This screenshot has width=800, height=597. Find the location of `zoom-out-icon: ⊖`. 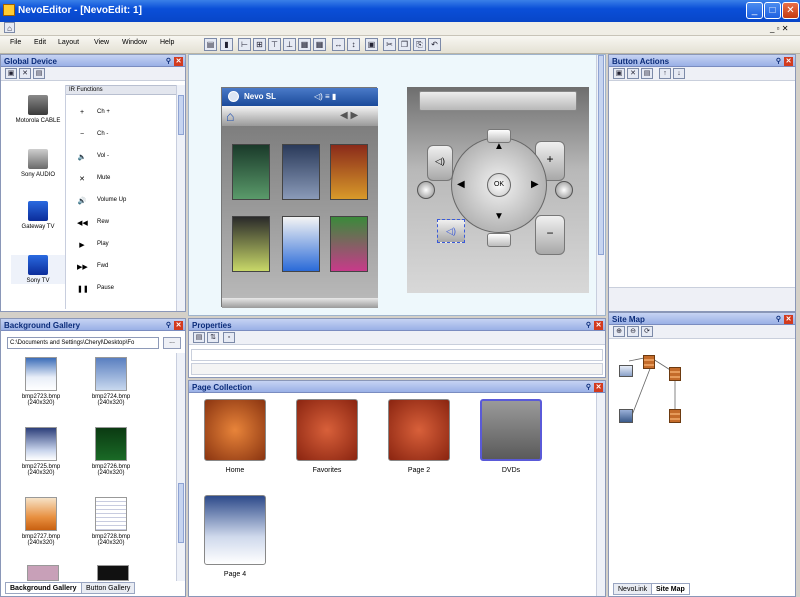

zoom-out-icon: ⊖ is located at coordinates (633, 331).